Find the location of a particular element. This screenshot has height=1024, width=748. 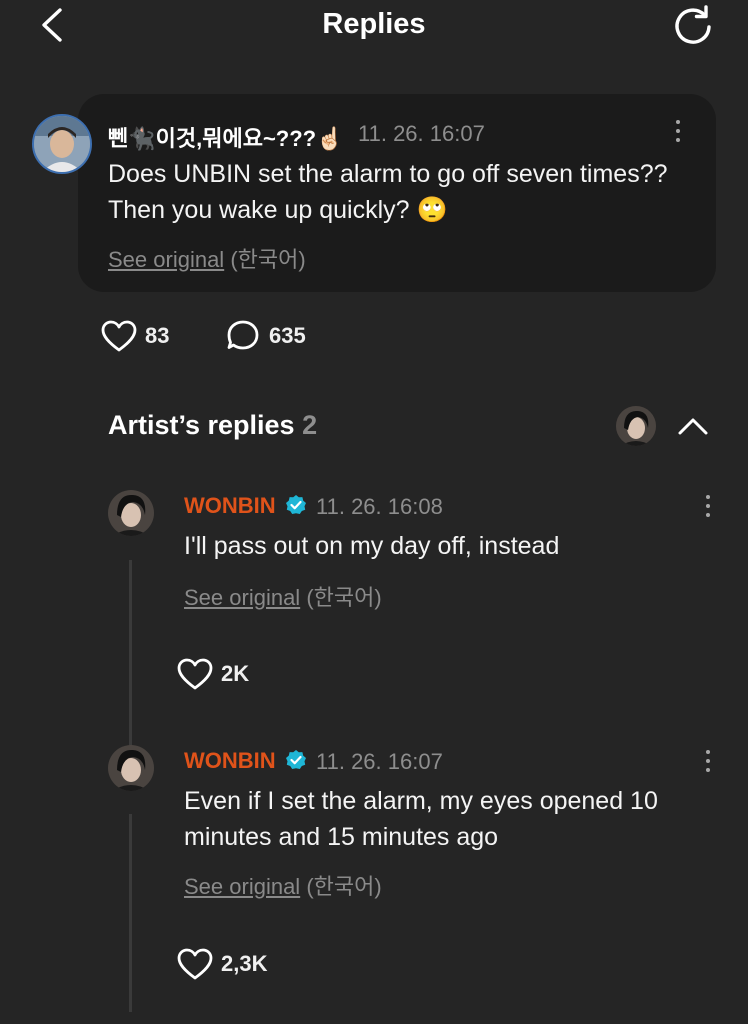

reply-text: I'll pass out on my day off, instead is located at coordinates (372, 546).